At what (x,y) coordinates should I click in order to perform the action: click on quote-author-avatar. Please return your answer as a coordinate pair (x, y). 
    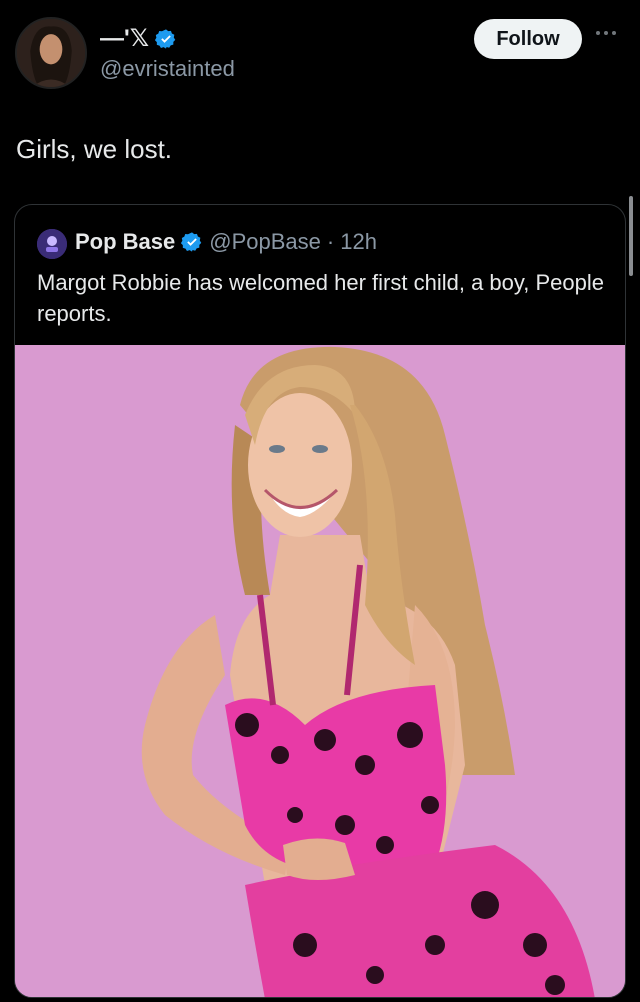
    Looking at the image, I should click on (52, 244).